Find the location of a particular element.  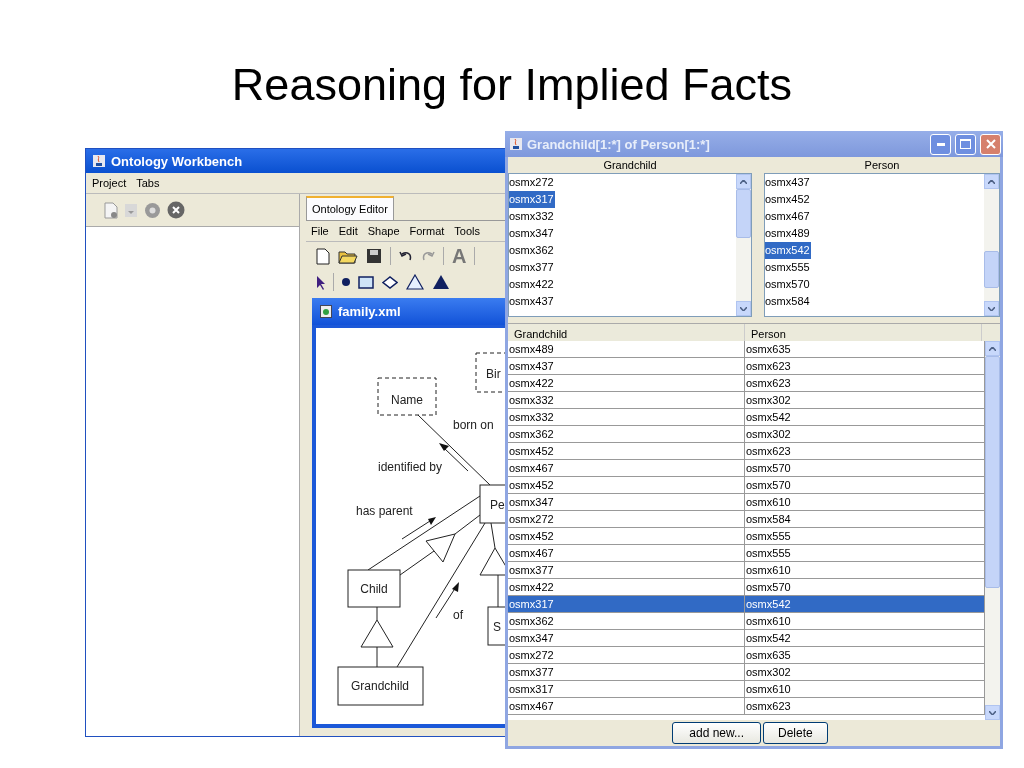

list-item: osmx555 is located at coordinates (788, 267).